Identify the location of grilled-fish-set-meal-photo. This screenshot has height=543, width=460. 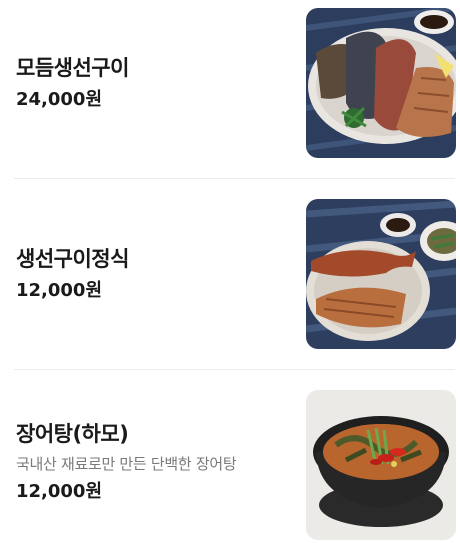
(381, 274).